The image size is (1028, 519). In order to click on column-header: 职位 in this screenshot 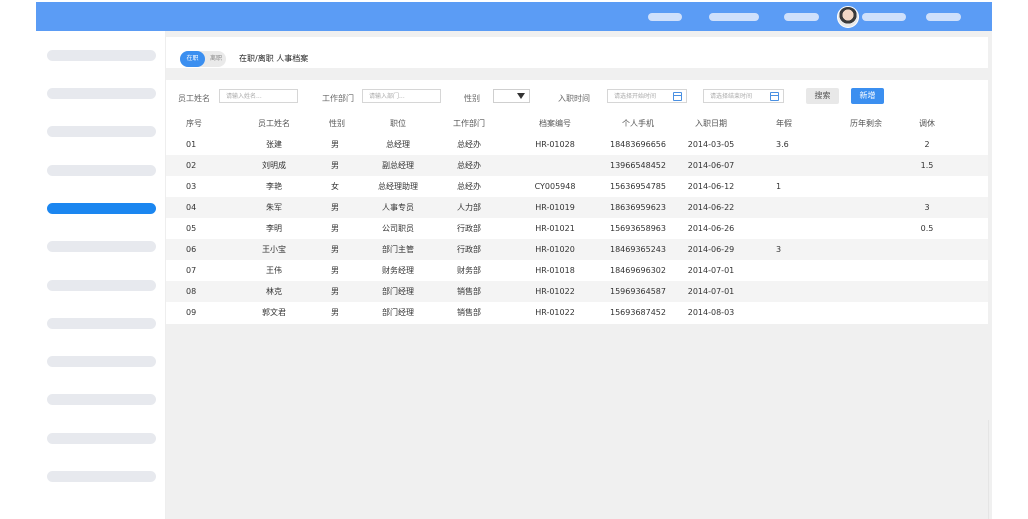, I will do `click(398, 124)`.